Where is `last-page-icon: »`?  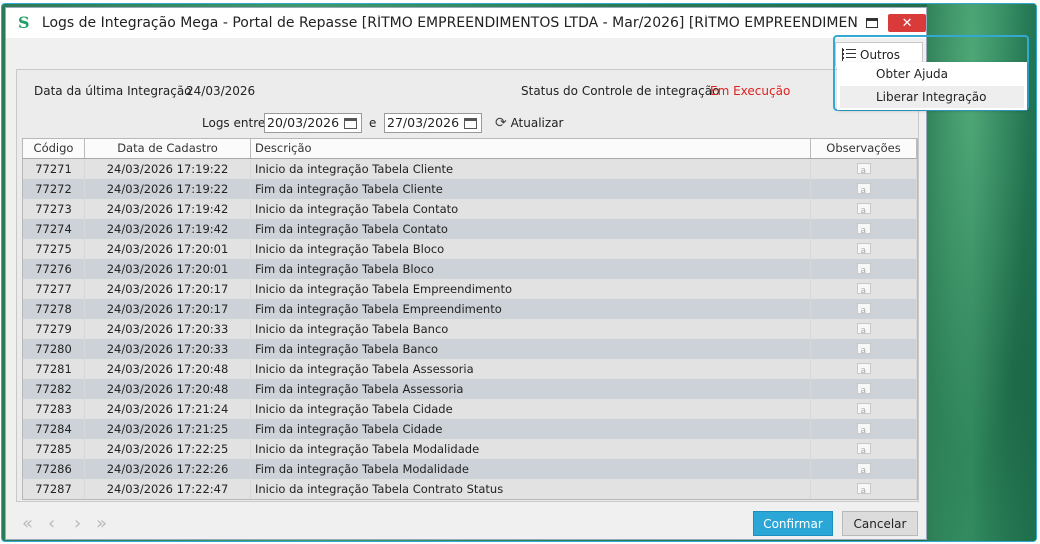 last-page-icon: » is located at coordinates (101, 523).